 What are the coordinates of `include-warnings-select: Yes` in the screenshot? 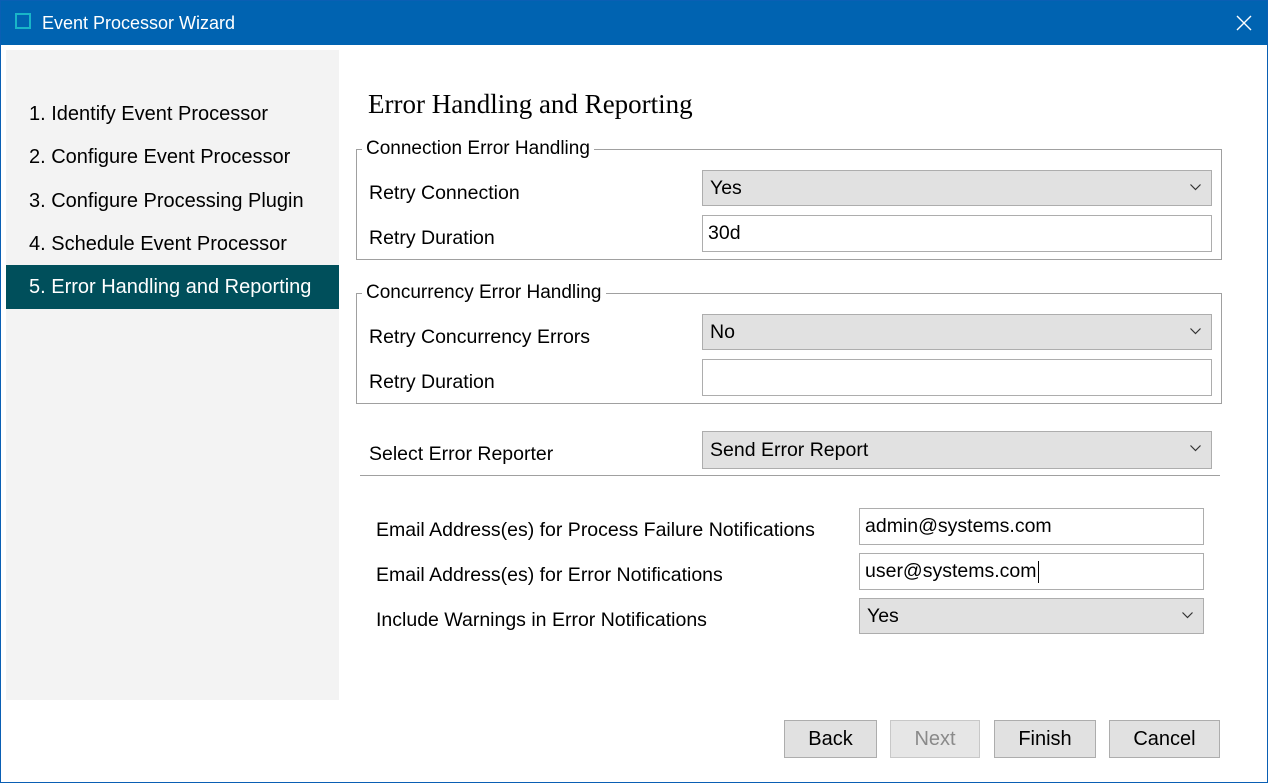 It's located at (1031, 616).